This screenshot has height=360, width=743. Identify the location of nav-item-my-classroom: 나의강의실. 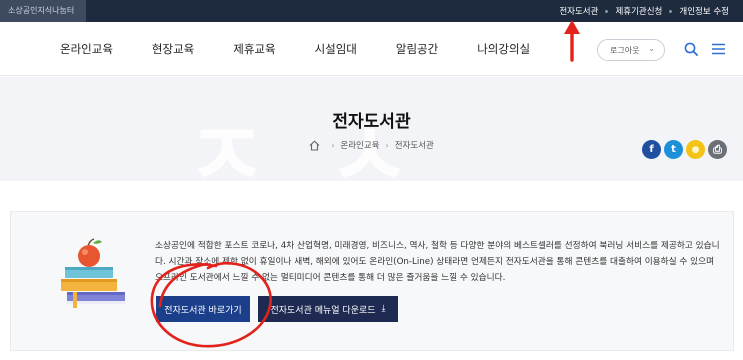
(503, 49).